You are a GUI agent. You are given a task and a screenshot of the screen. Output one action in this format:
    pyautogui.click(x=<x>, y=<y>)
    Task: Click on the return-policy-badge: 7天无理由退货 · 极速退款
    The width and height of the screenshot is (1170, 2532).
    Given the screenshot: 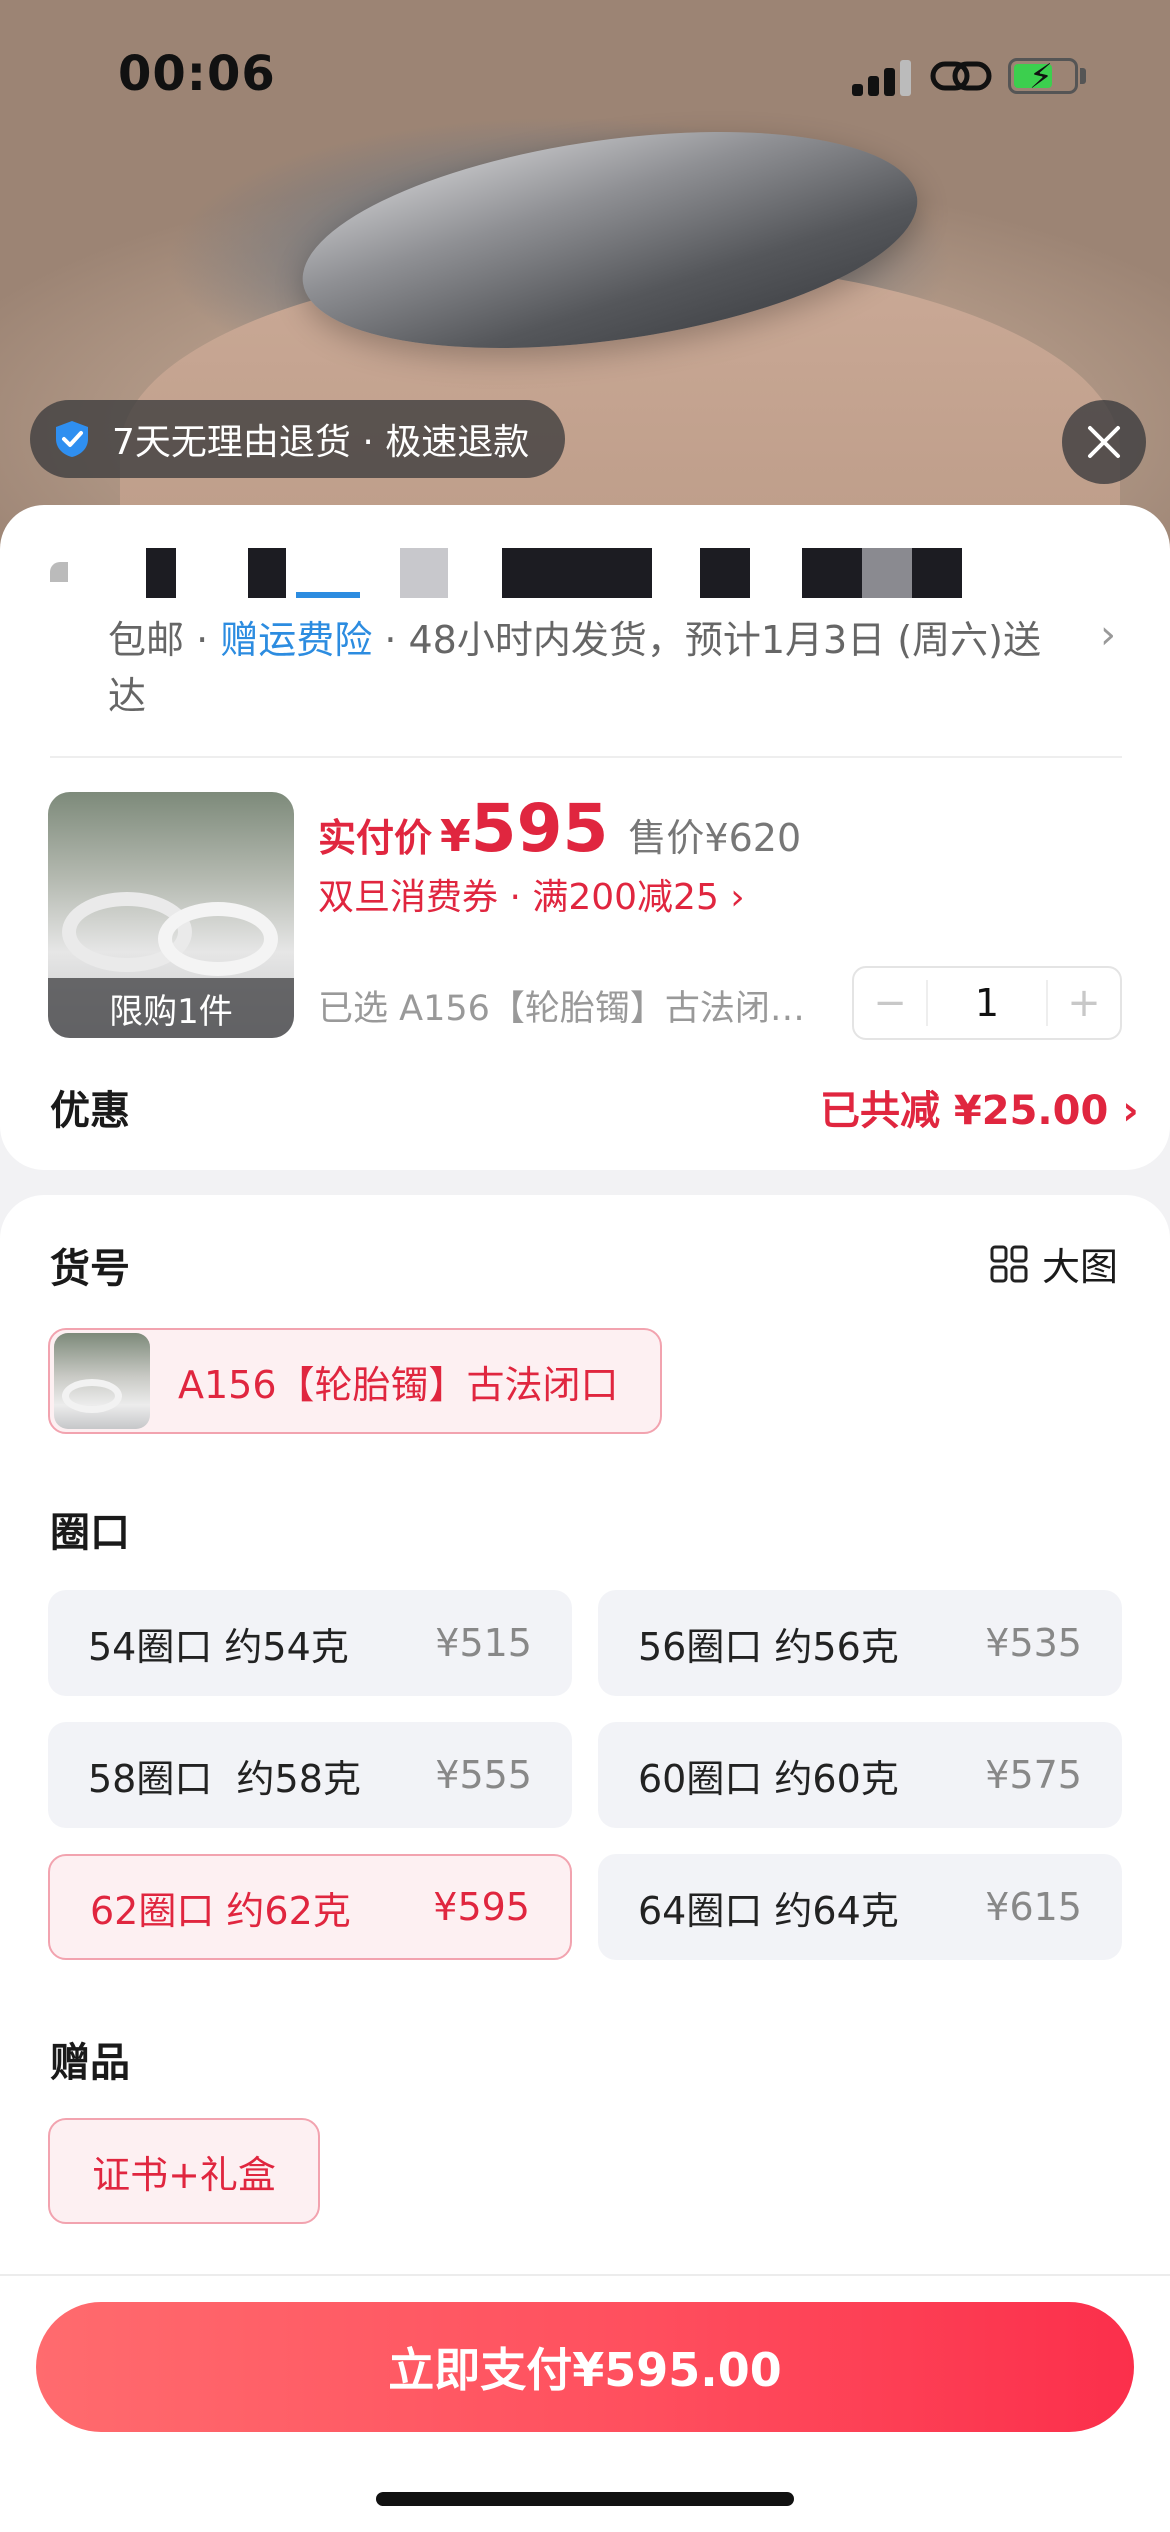 What is the action you would take?
    pyautogui.click(x=298, y=439)
    